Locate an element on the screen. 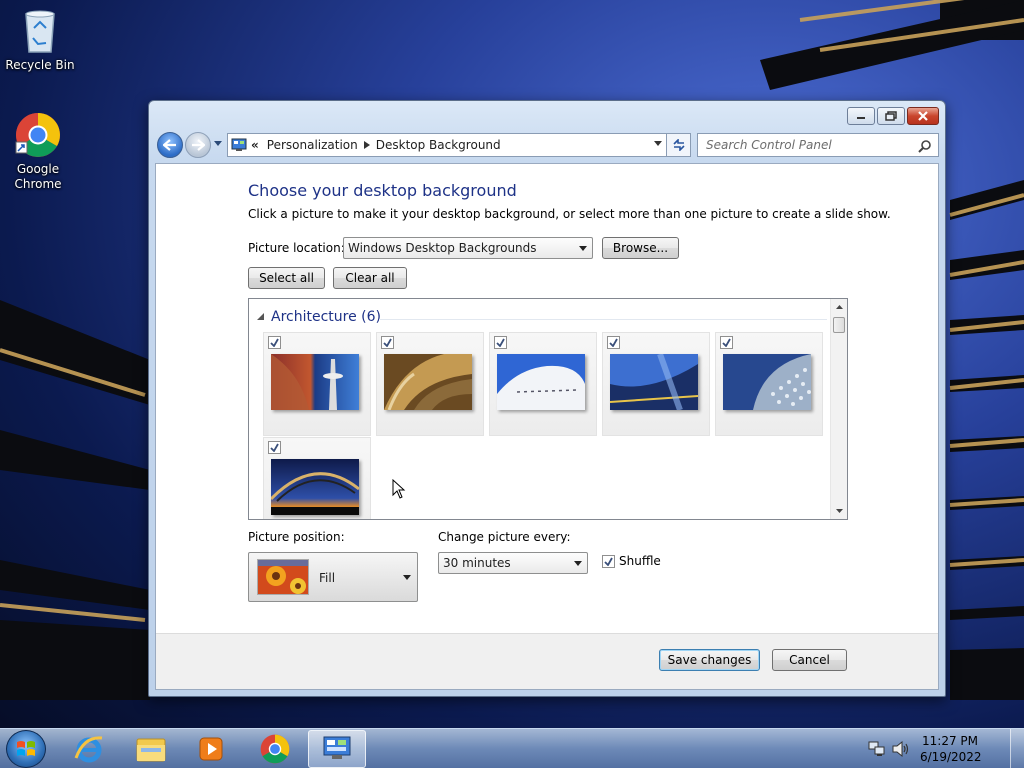 This screenshot has width=1024, height=768. shuffle-checkbox is located at coordinates (608, 561).